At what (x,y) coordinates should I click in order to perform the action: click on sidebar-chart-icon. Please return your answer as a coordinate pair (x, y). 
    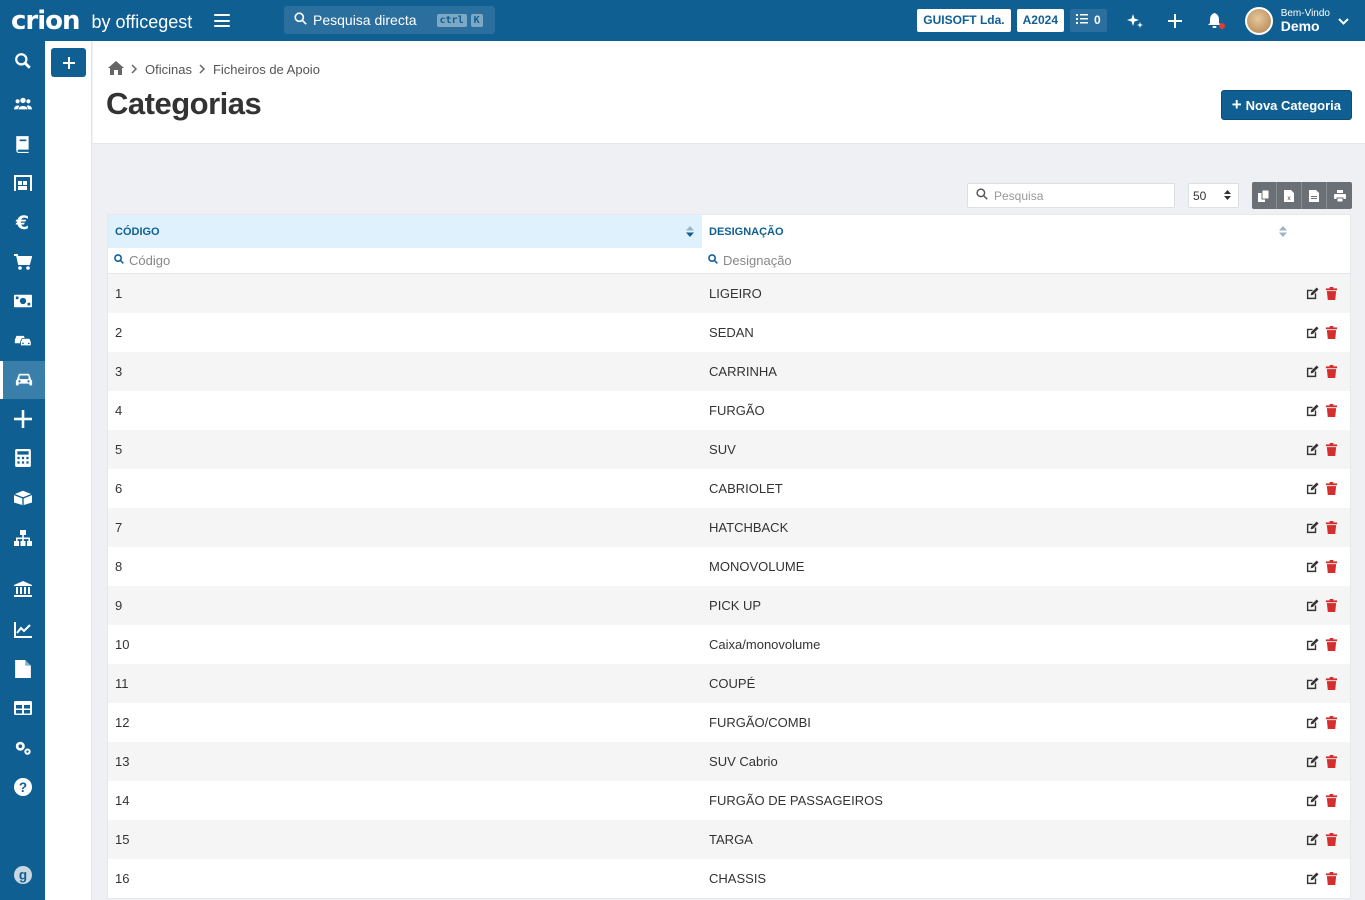
    Looking at the image, I should click on (22, 630).